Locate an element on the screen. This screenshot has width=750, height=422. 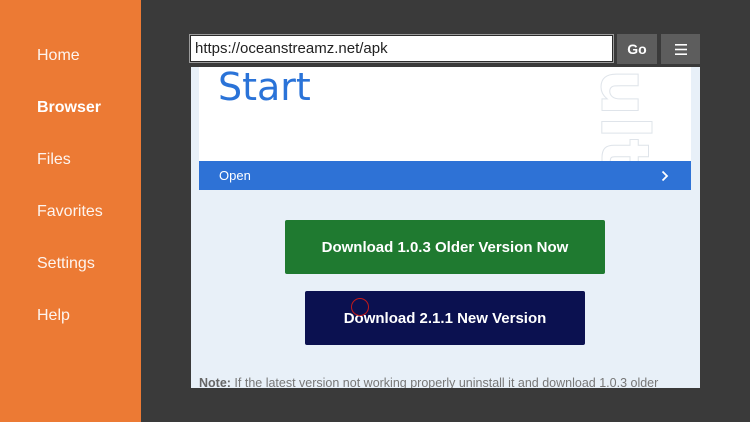
download-old-version-button: Download 1.0.3 Older Version Now is located at coordinates (445, 247).